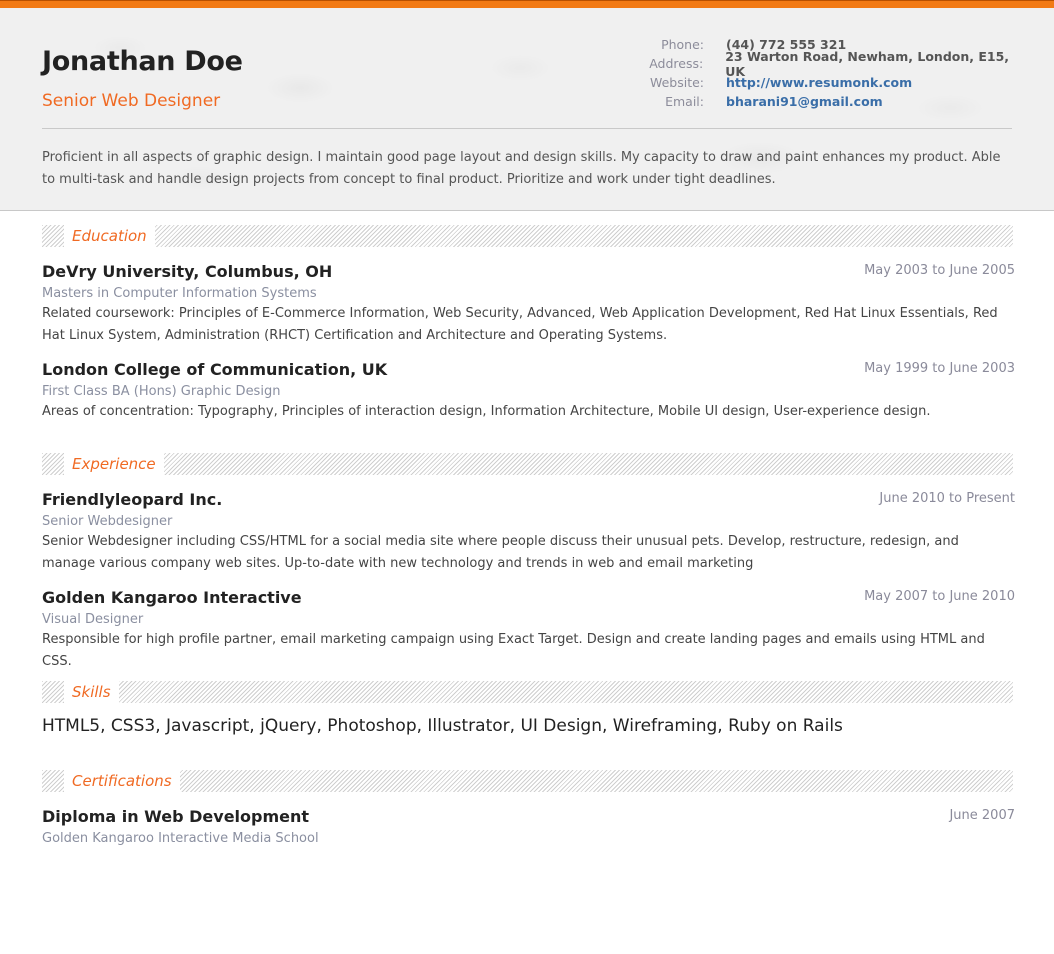  Describe the element at coordinates (947, 498) in the screenshot. I see `experience-entry-date: June 2010 to Present` at that location.